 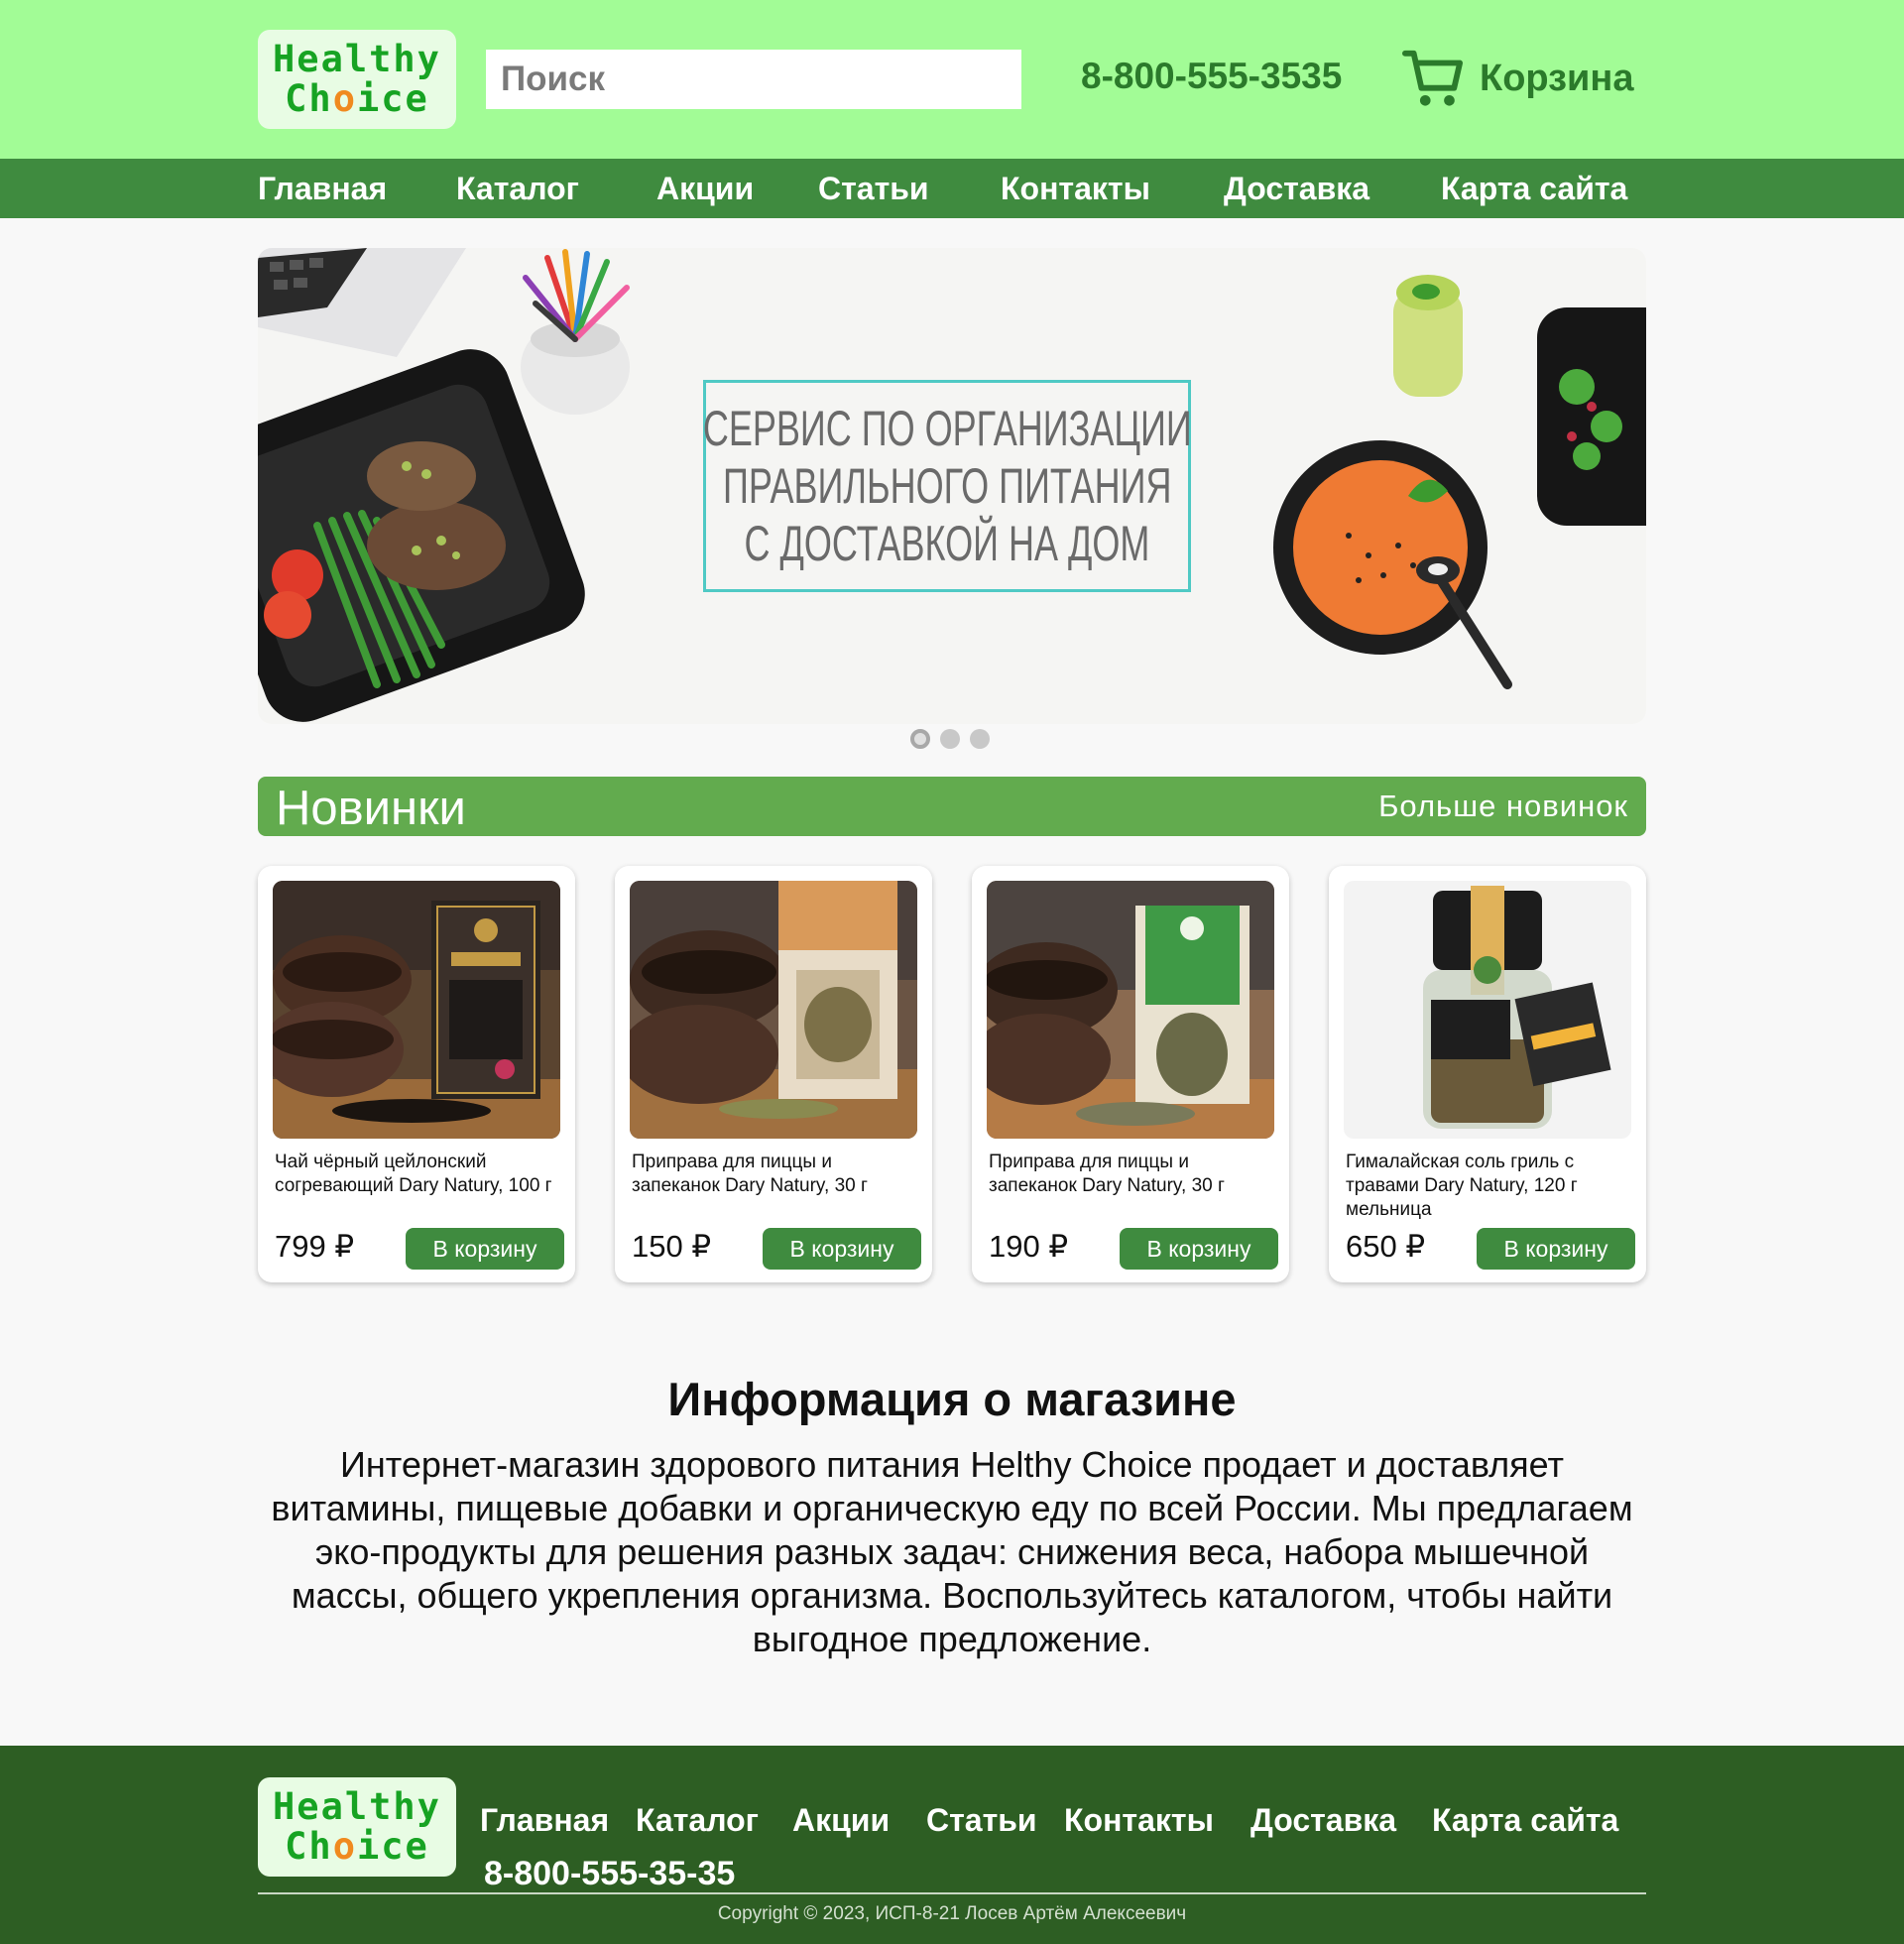 What do you see at coordinates (705, 189) in the screenshot?
I see `nav-item-promotions: Акции` at bounding box center [705, 189].